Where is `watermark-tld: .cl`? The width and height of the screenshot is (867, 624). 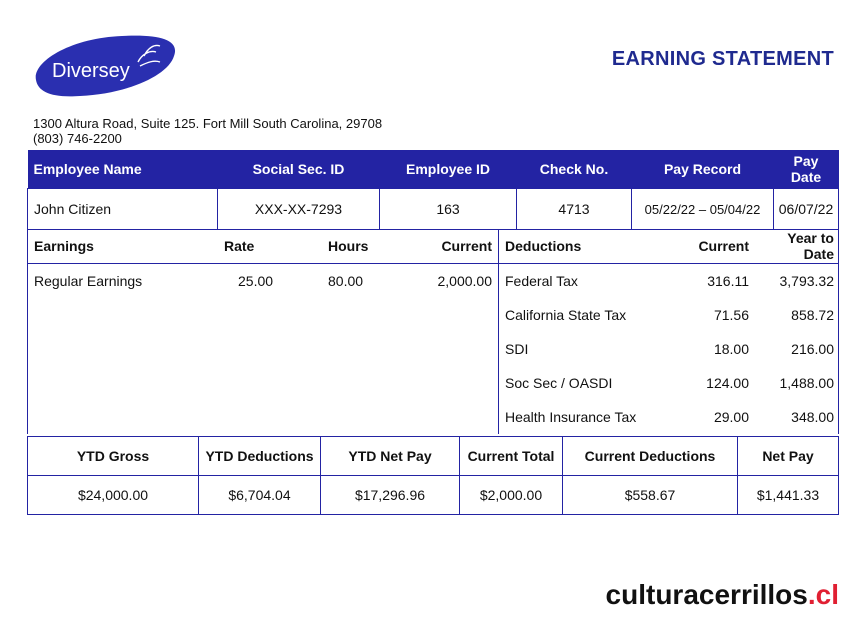 watermark-tld: .cl is located at coordinates (823, 594).